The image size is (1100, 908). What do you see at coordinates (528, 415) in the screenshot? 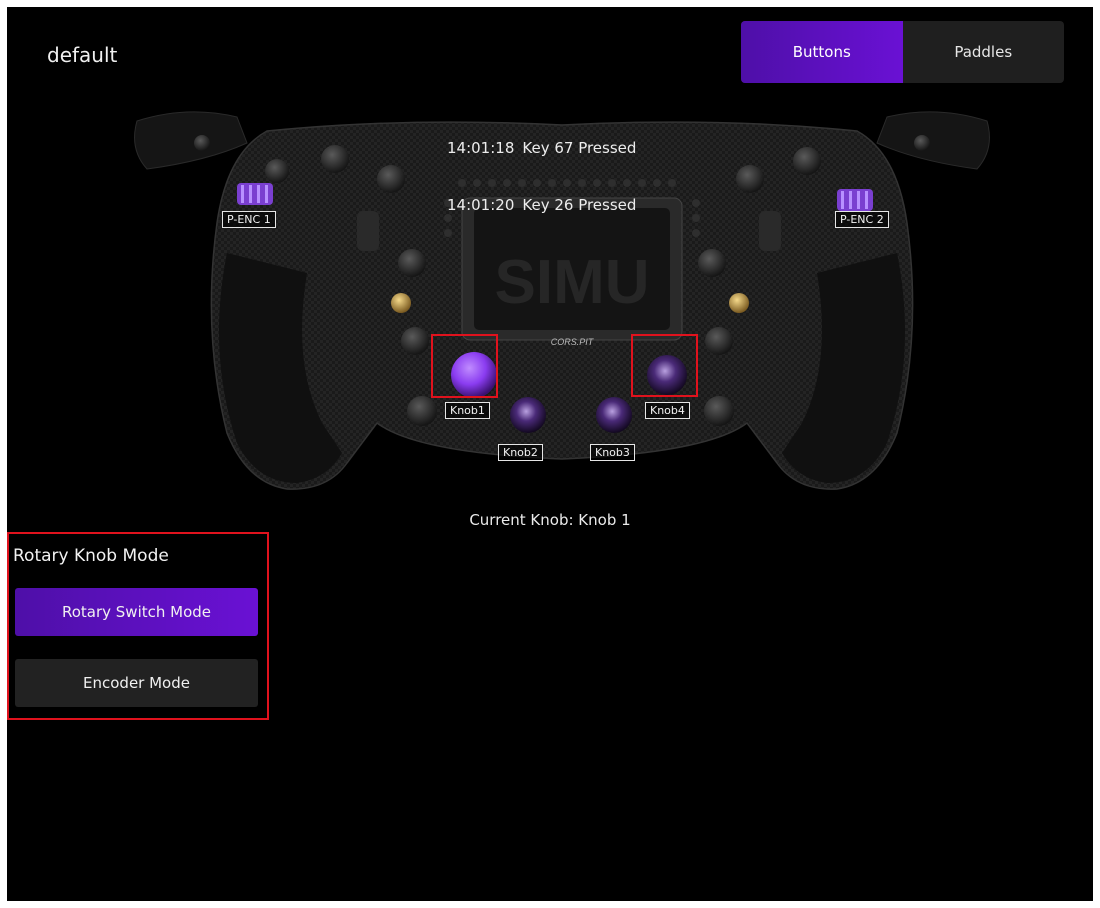
I see `knob2-dial` at bounding box center [528, 415].